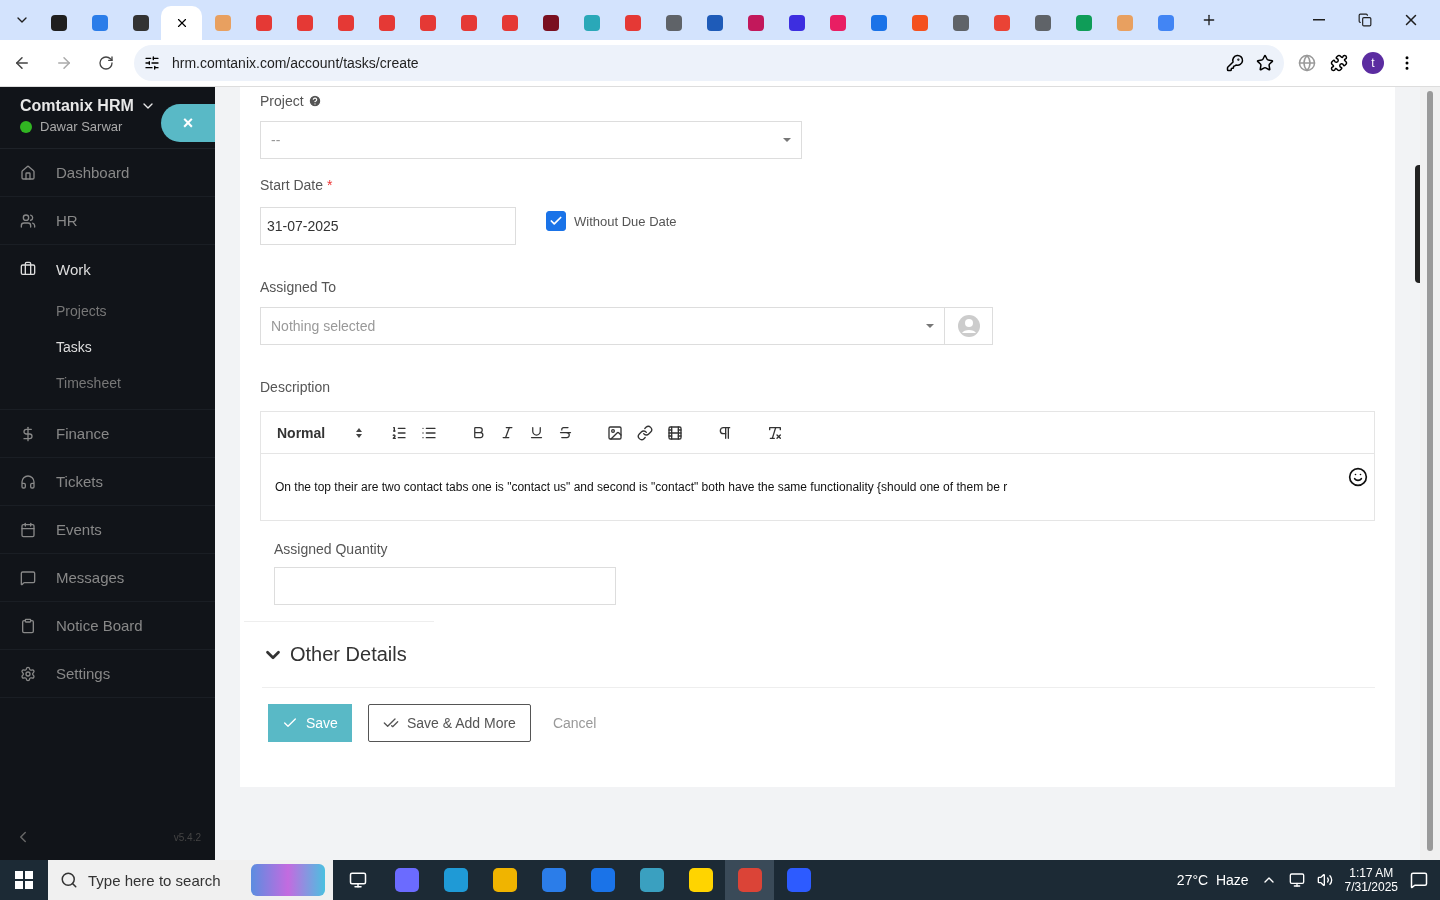 This screenshot has width=1440, height=900. Describe the element at coordinates (565, 432) in the screenshot. I see `strikethrough-icon` at that location.